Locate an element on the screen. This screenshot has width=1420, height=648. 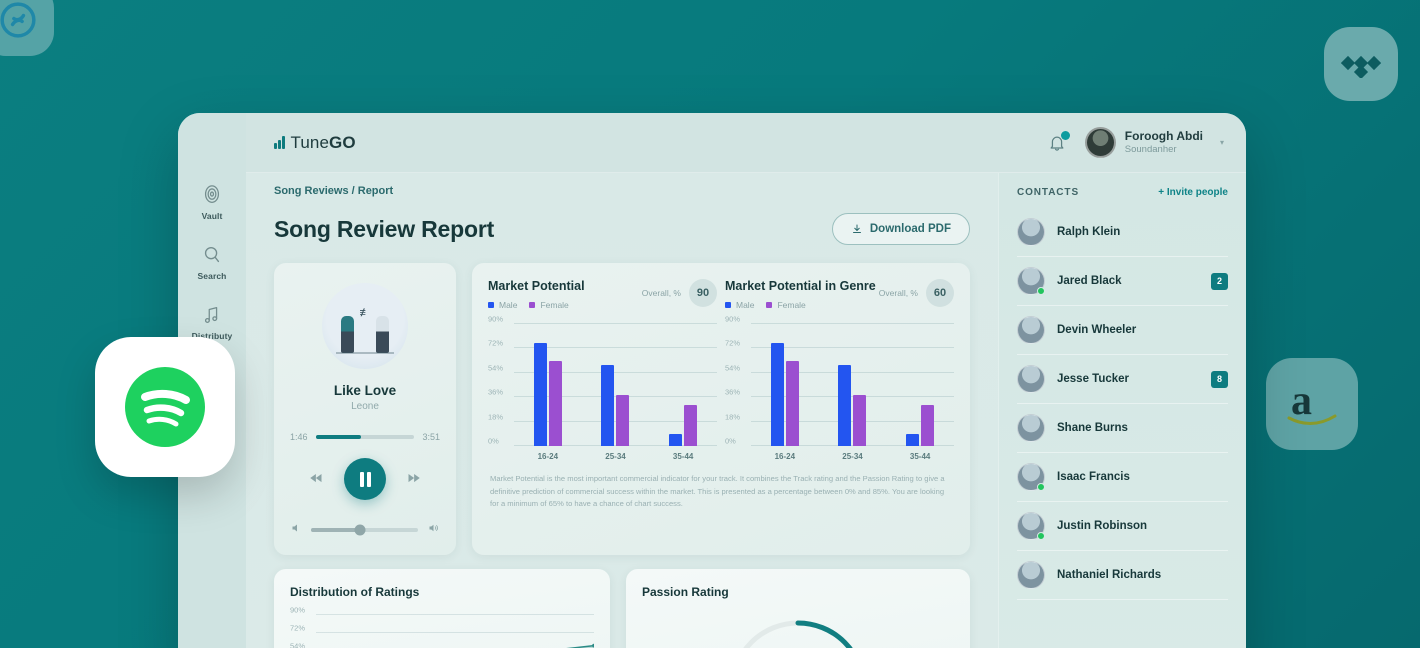
time-total: 3:51 is located at coordinates (431, 437).